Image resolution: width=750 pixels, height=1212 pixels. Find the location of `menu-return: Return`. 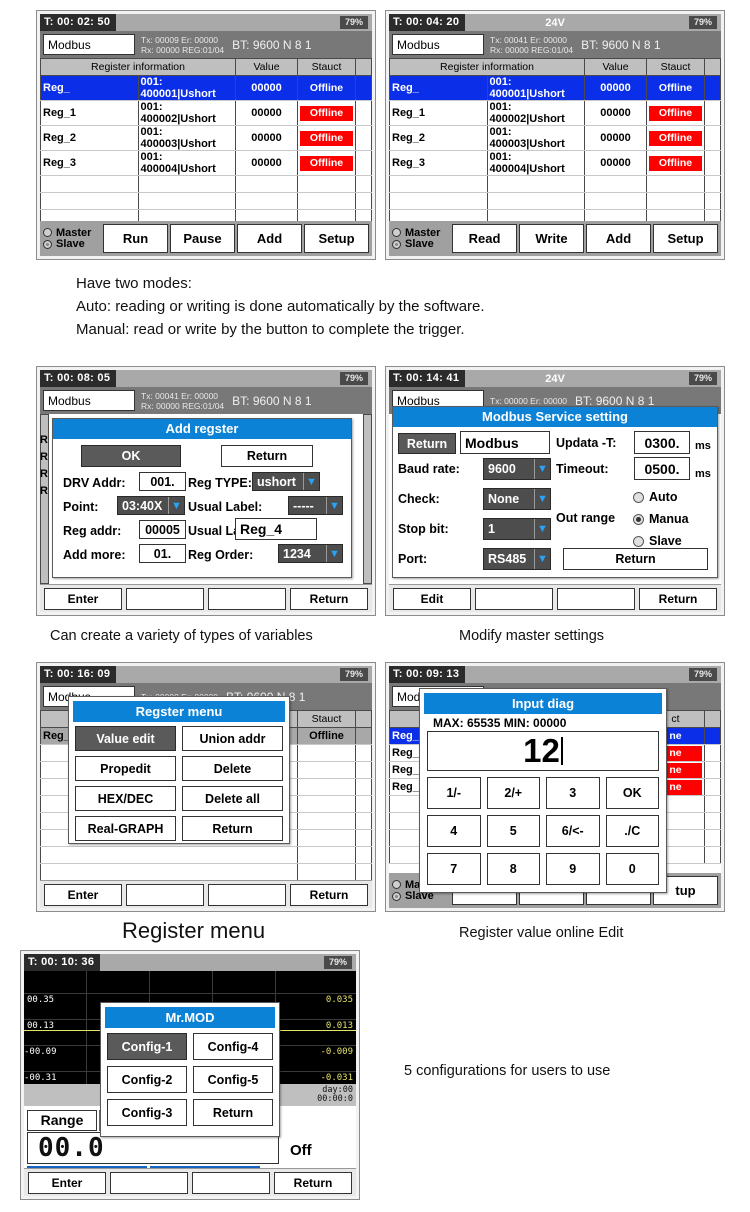

menu-return: Return is located at coordinates (232, 828).